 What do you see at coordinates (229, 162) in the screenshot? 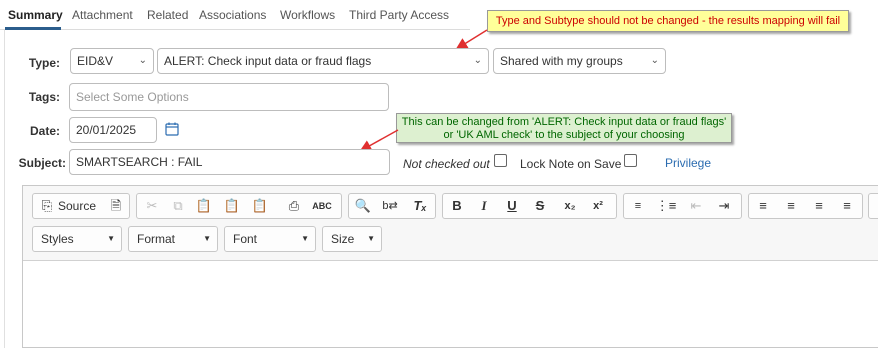
I see `subject-input: SMARTSEARCH : FAIL` at bounding box center [229, 162].